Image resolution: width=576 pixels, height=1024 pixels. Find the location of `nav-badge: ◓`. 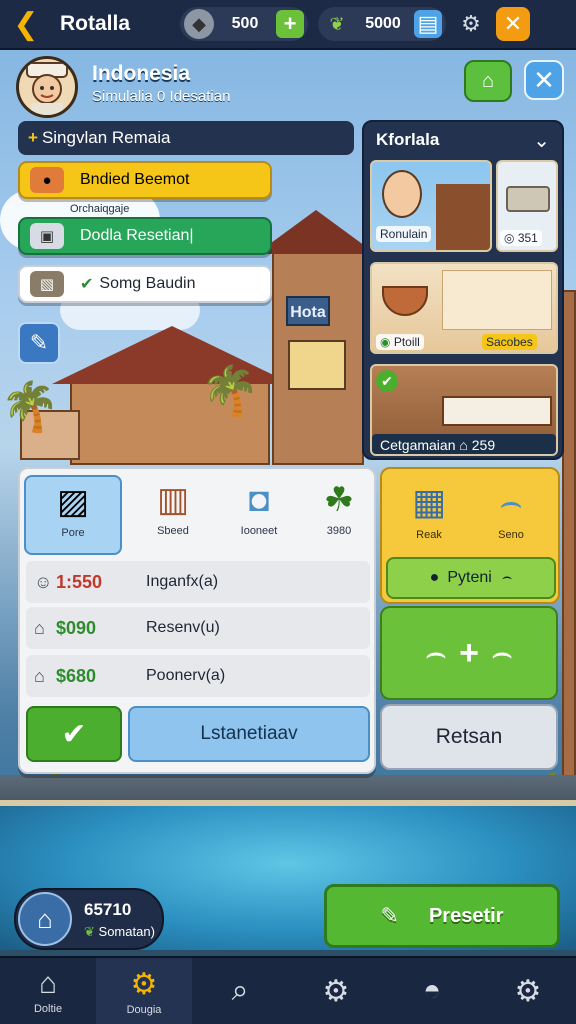

nav-badge: ◓ is located at coordinates (432, 991).